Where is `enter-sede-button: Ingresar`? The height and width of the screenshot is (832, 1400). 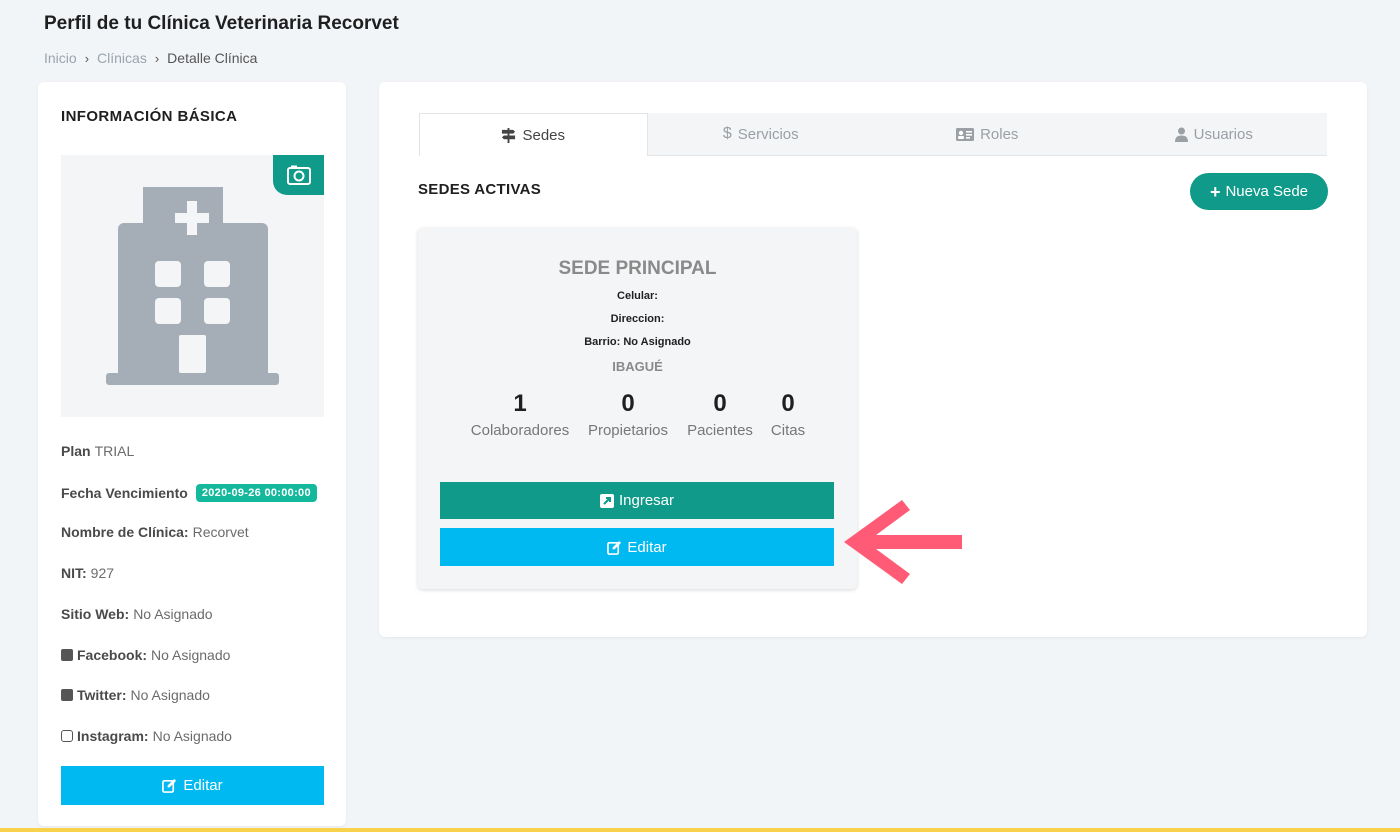
enter-sede-button: Ingresar is located at coordinates (637, 500).